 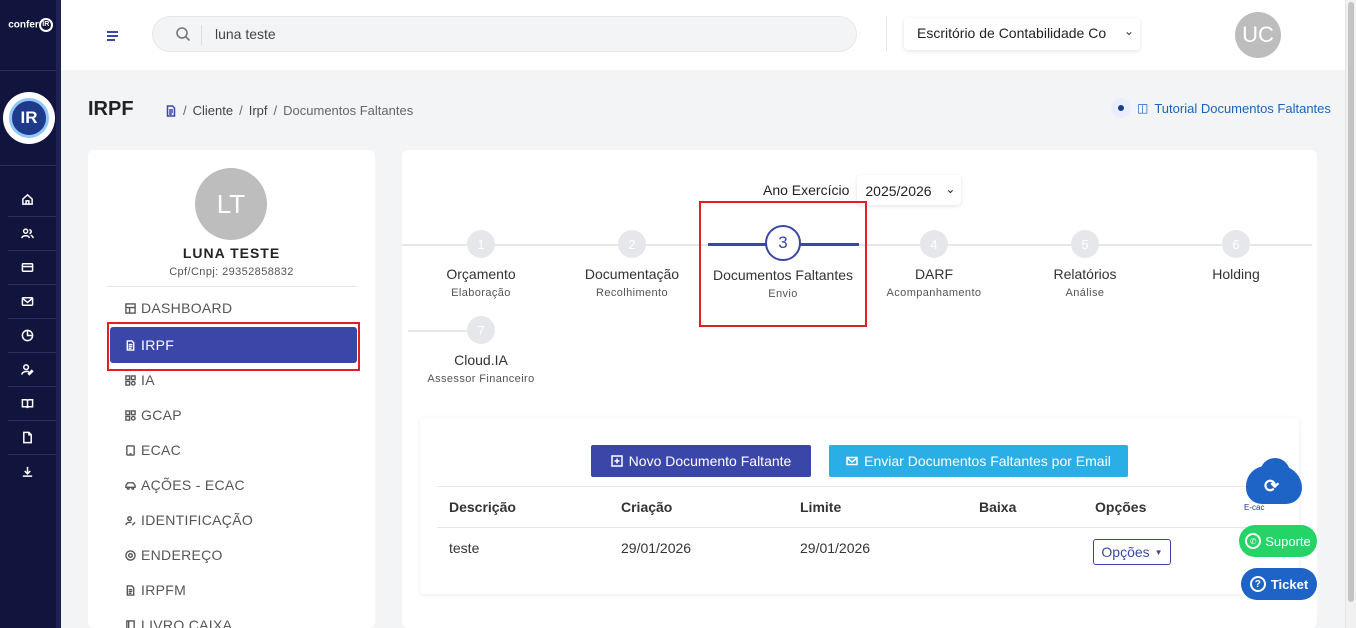 What do you see at coordinates (1085, 264) in the screenshot?
I see `step-relatorios: 5 Relatórios Análise` at bounding box center [1085, 264].